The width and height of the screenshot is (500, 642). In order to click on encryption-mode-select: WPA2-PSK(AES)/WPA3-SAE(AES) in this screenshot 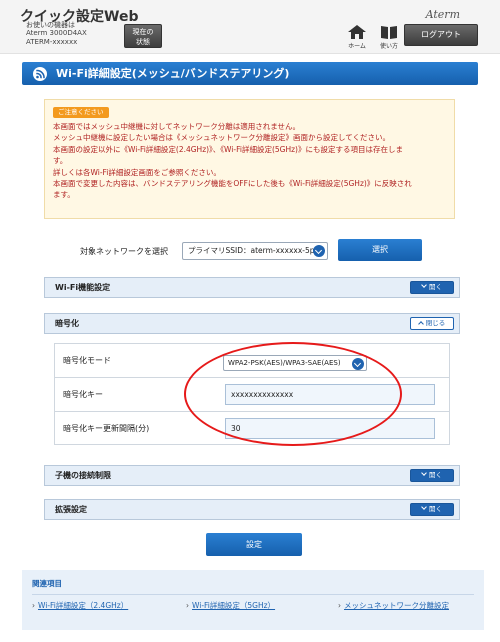, I will do `click(295, 363)`.